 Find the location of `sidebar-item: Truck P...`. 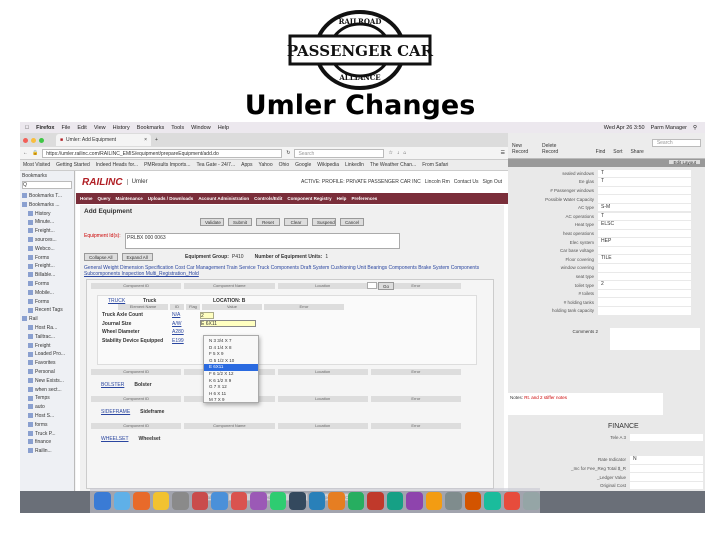

sidebar-item: Truck P... is located at coordinates (47, 434).